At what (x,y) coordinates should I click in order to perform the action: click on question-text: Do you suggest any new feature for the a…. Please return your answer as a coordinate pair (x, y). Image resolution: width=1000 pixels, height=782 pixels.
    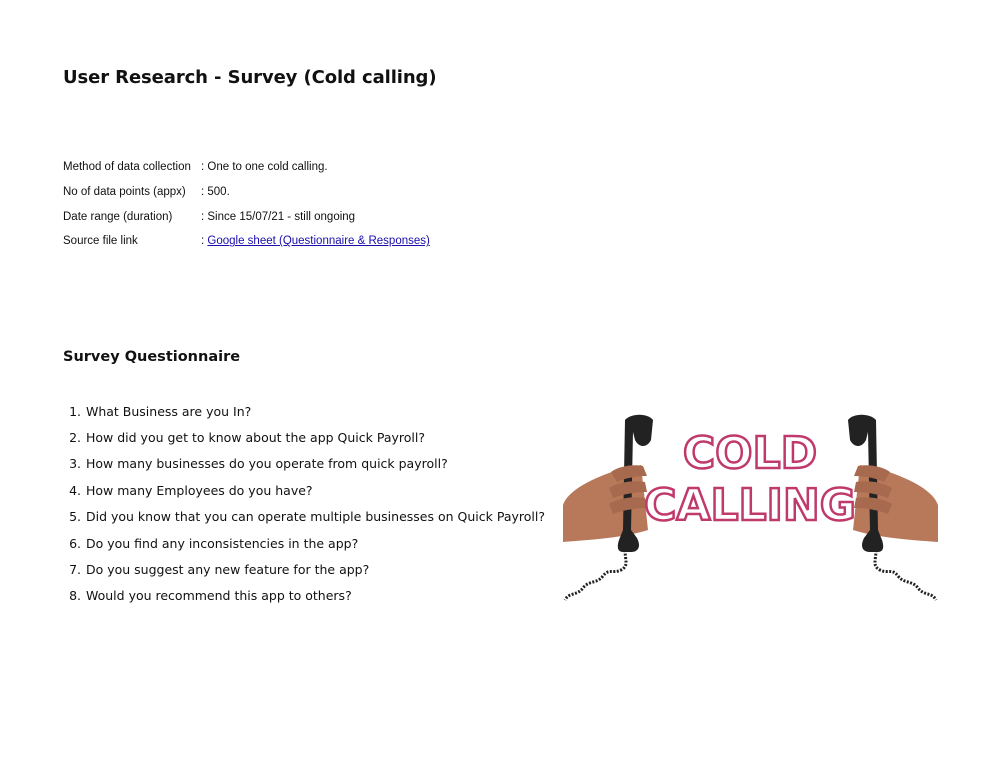
    Looking at the image, I should click on (227, 570).